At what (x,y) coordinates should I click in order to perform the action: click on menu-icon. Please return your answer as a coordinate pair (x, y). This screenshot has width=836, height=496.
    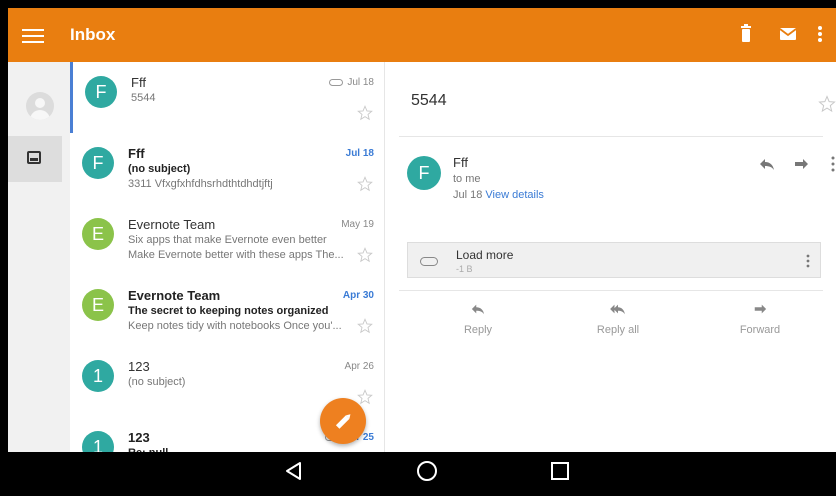
    Looking at the image, I should click on (33, 35).